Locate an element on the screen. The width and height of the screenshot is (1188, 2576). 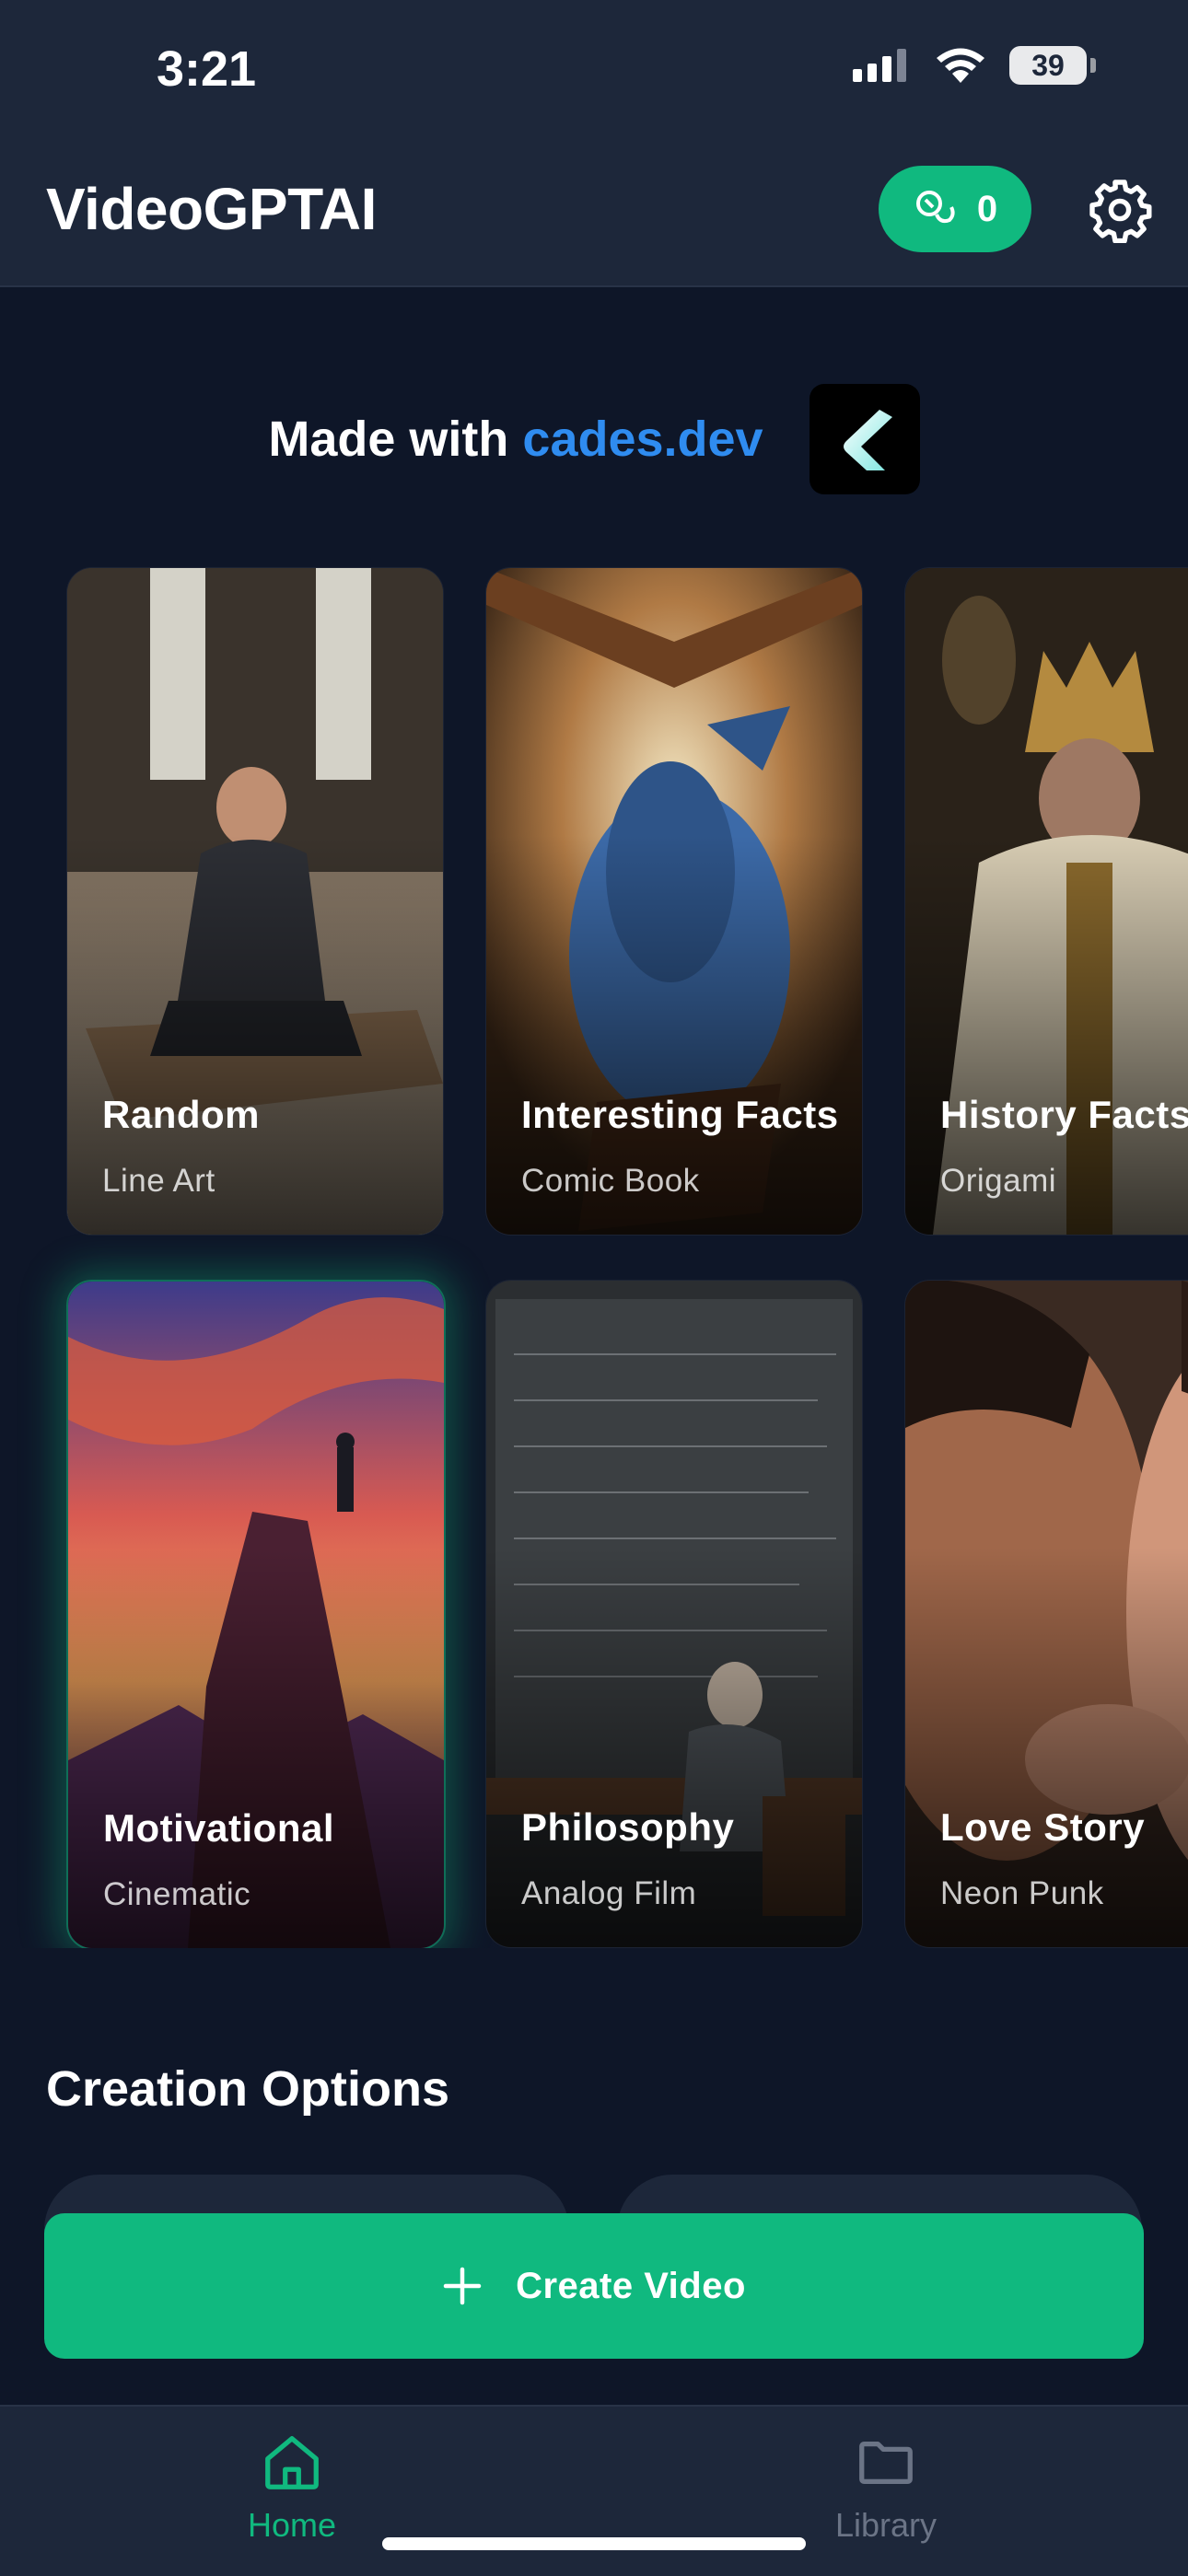
made-with-banner: Made with cades.dev is located at coordinates (594, 439).